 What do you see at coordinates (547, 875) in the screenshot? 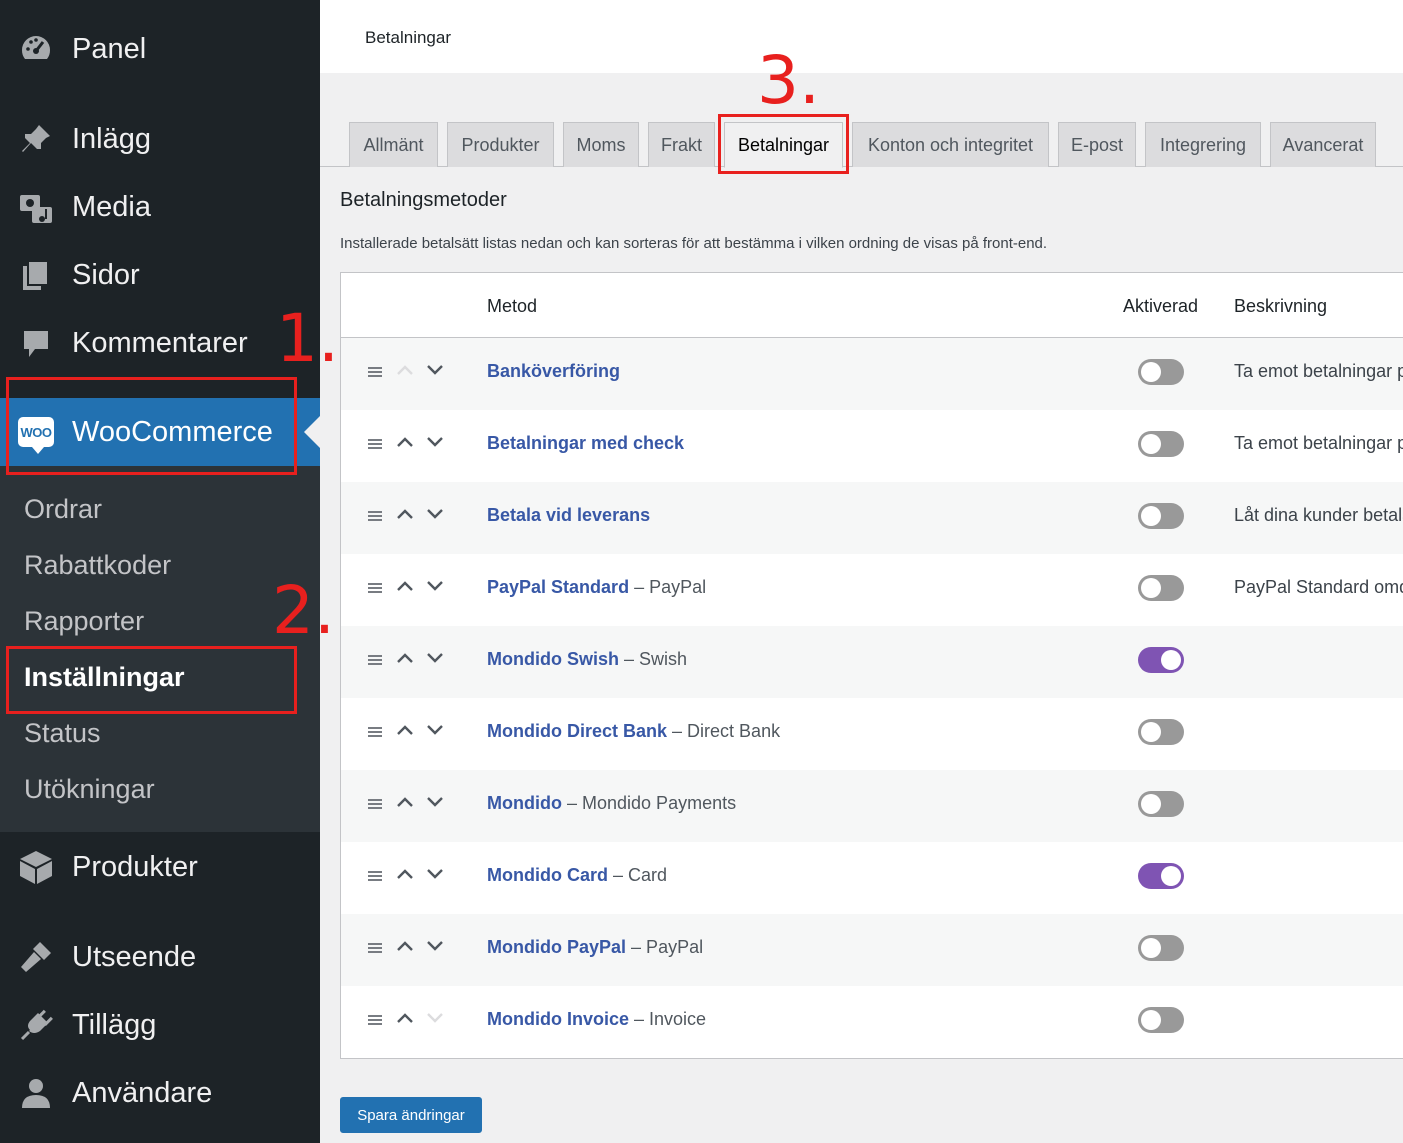
I see `method-link: Mondido Card` at bounding box center [547, 875].